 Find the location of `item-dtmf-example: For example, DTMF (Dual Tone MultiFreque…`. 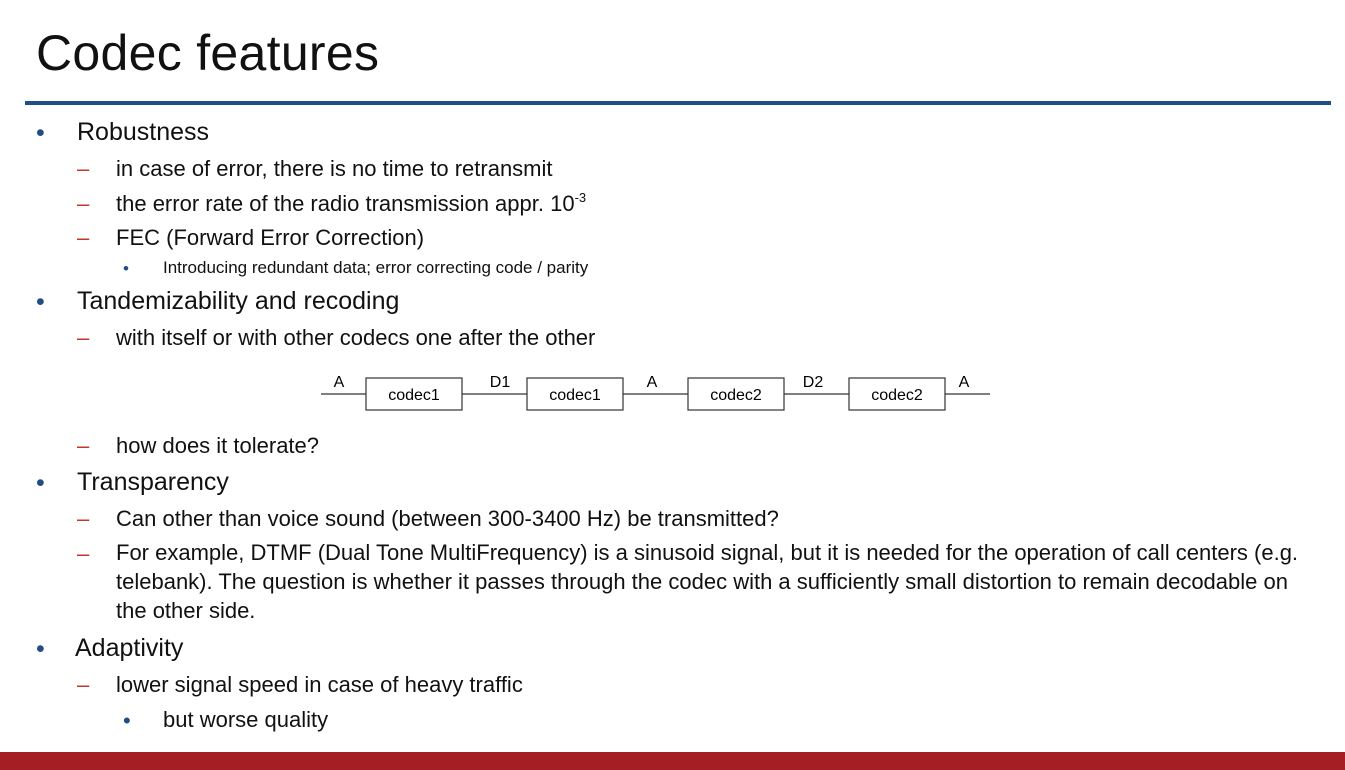

item-dtmf-example: For example, DTMF (Dual Tone MultiFreque… is located at coordinates (707, 581).